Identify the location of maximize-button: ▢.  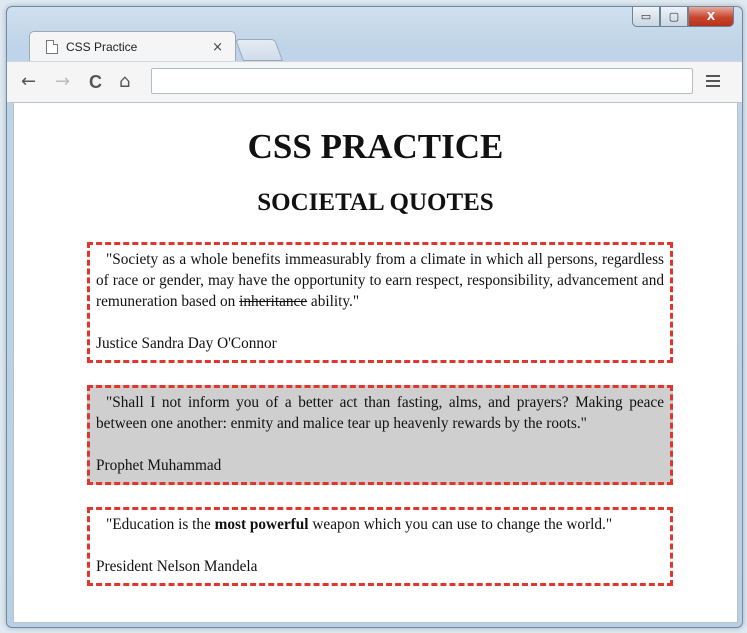
(674, 17).